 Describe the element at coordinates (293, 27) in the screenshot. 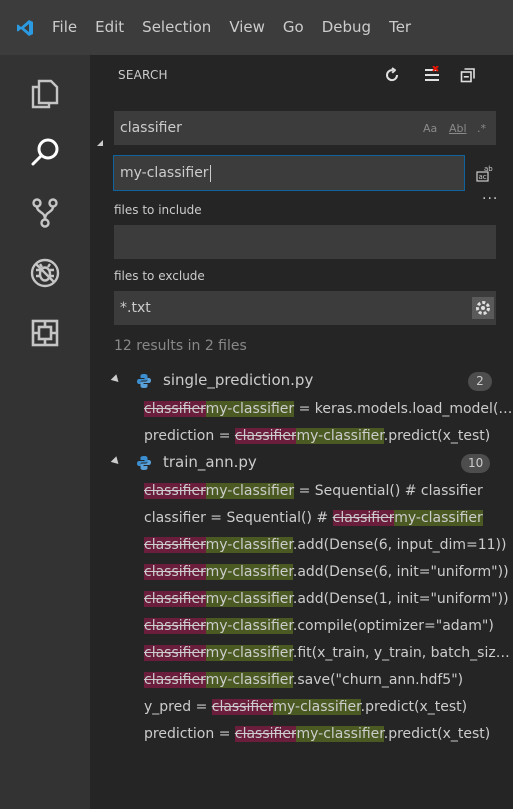

I see `menu-go: Go` at that location.